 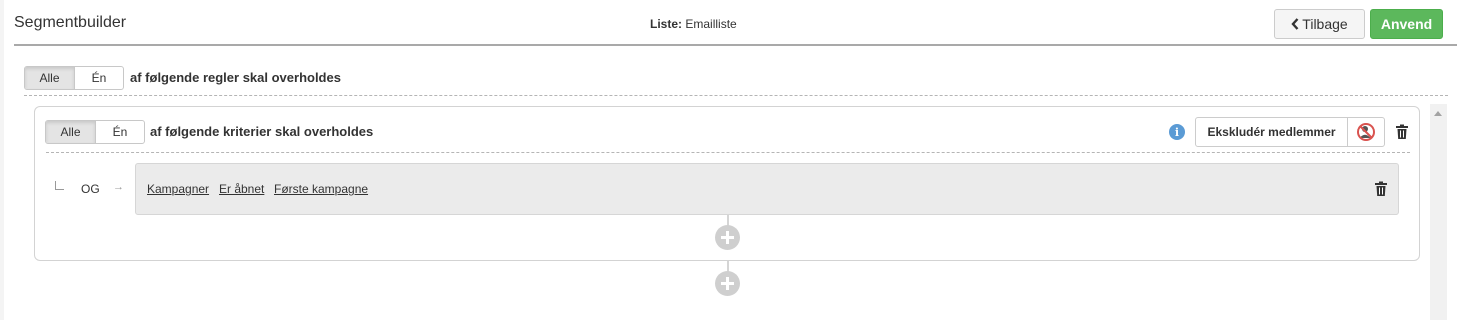 What do you see at coordinates (2, 160) in the screenshot?
I see `left-edge` at bounding box center [2, 160].